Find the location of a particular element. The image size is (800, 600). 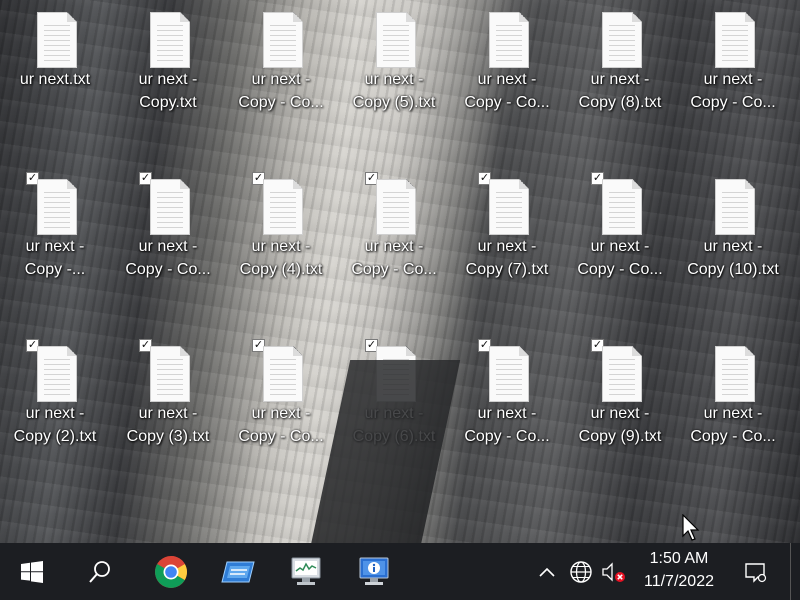

desktop-file-icon: ur next - Copy (5).txt is located at coordinates (394, 77).